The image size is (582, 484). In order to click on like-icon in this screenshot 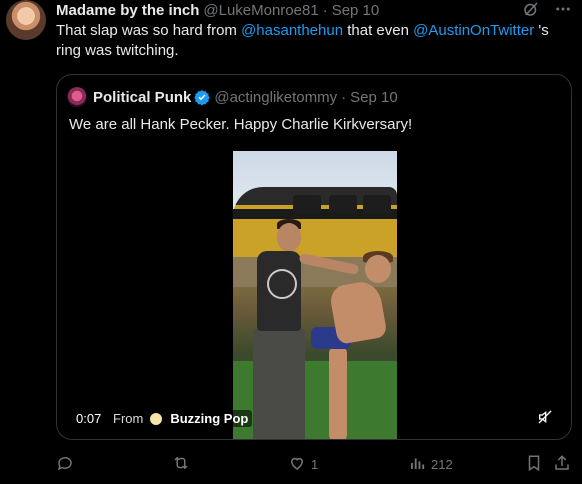, I will do `click(297, 464)`.